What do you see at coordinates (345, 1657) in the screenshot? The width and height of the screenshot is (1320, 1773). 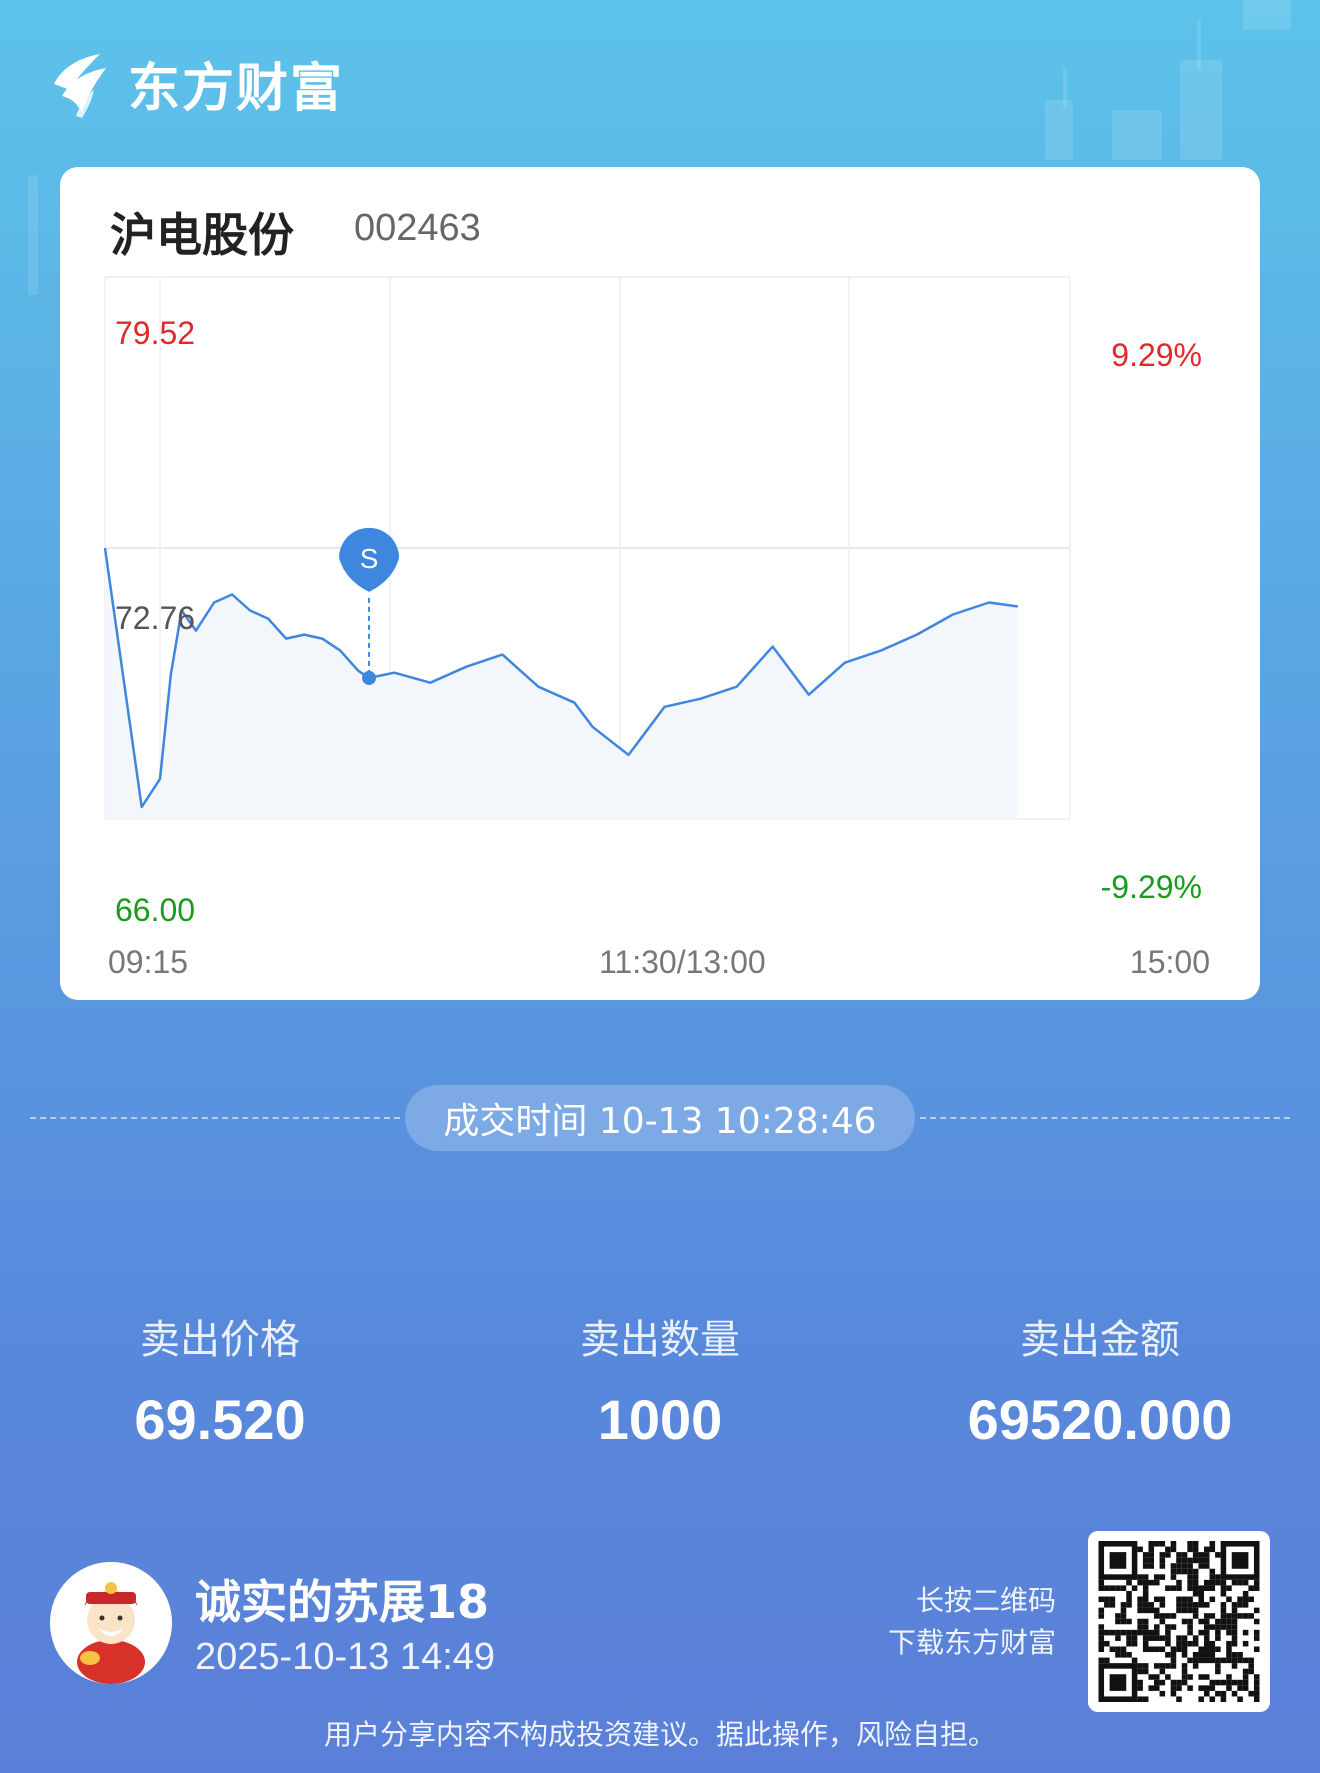 I see `share-time: 2025-10-13 14:49` at bounding box center [345, 1657].